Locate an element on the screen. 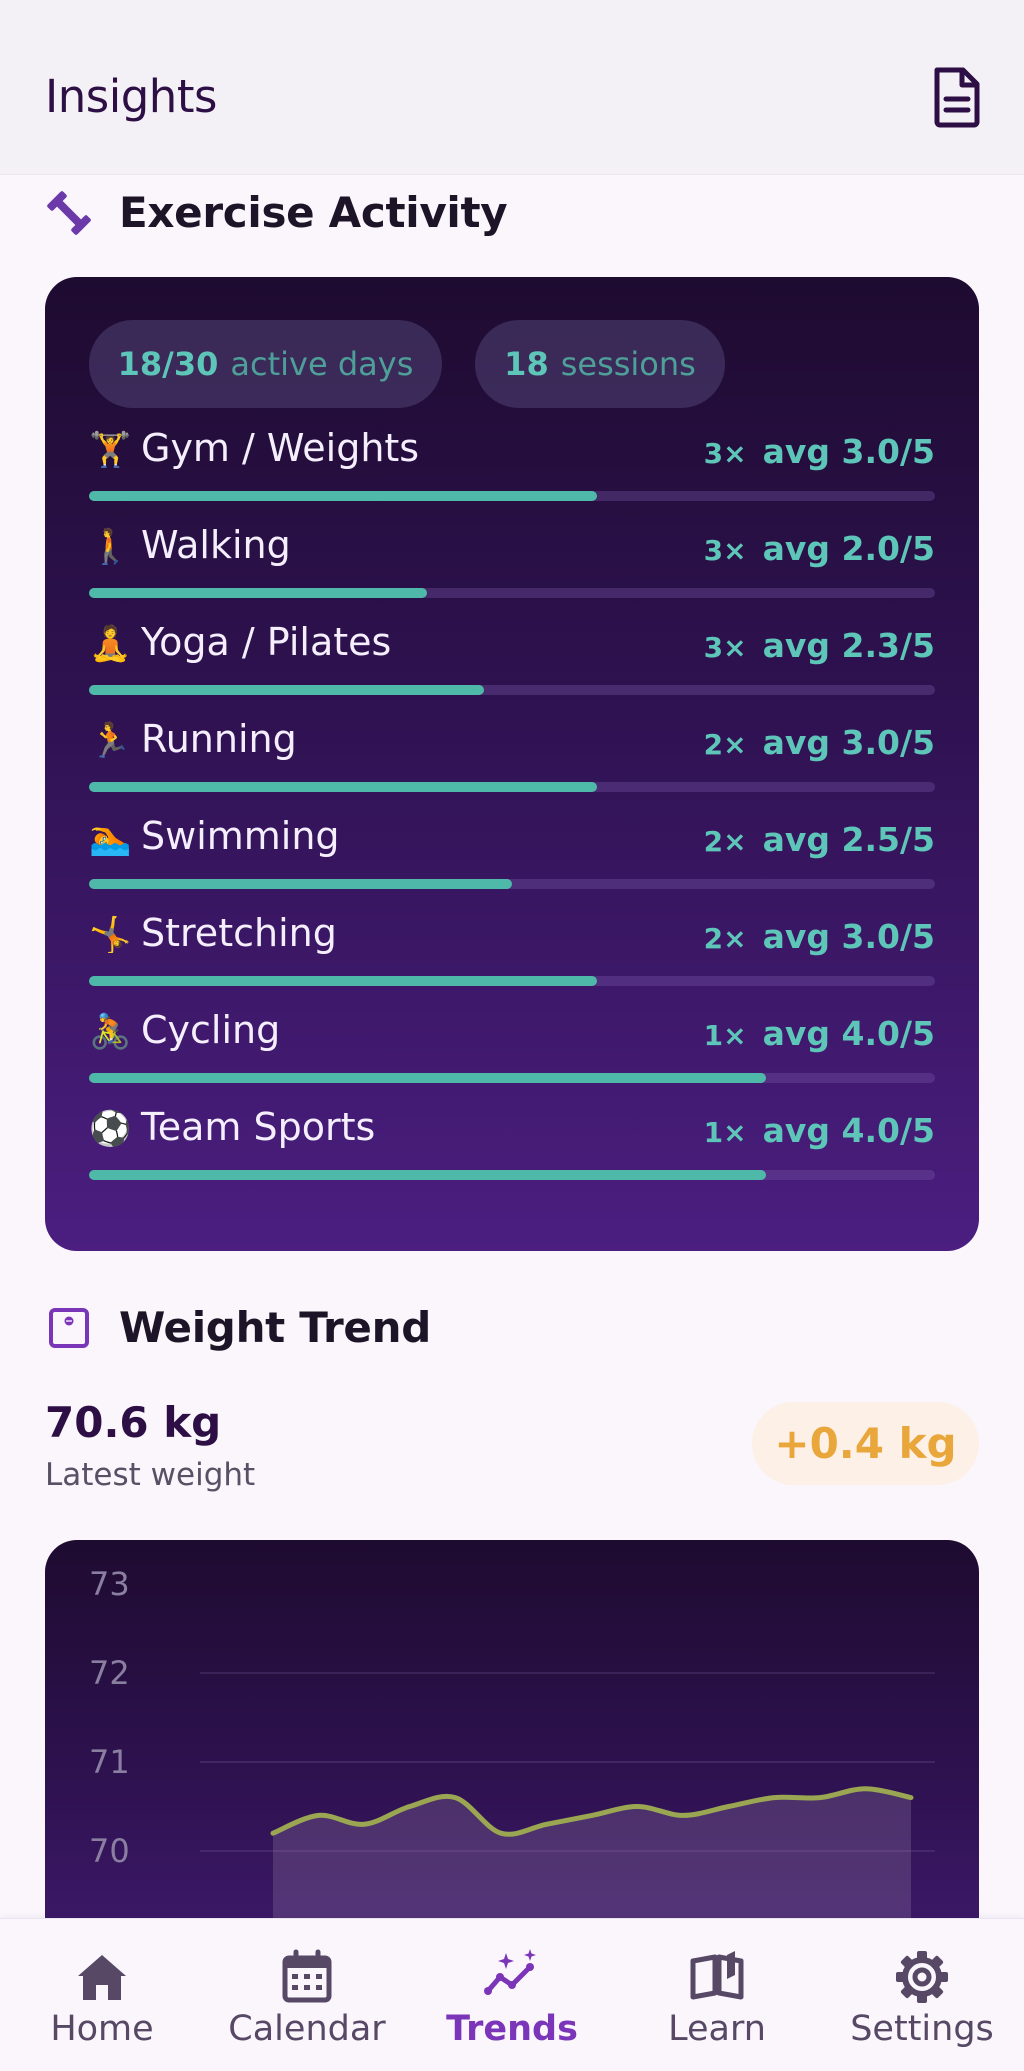 The image size is (1024, 2071). exercise-section-header: Exercise Activity is located at coordinates (276, 212).